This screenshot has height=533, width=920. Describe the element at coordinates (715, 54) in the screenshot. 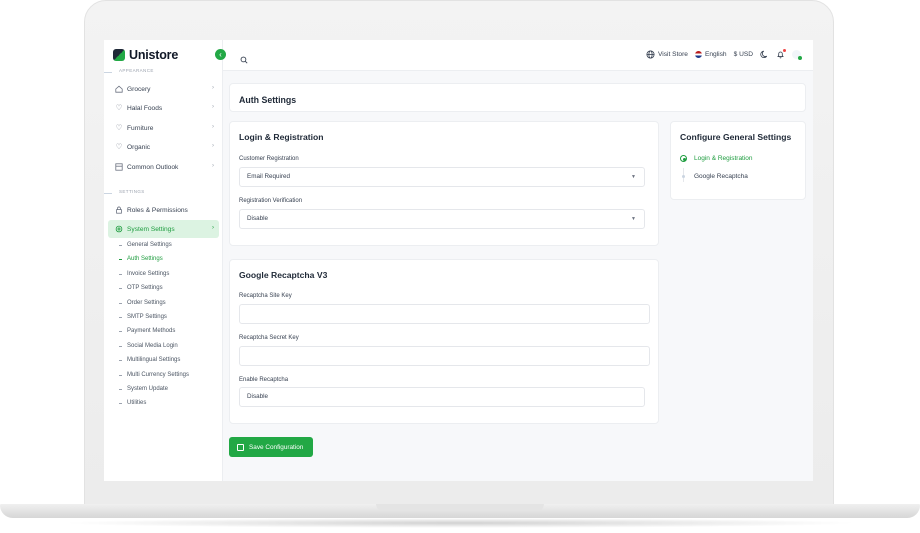

I see `language-label: English` at that location.